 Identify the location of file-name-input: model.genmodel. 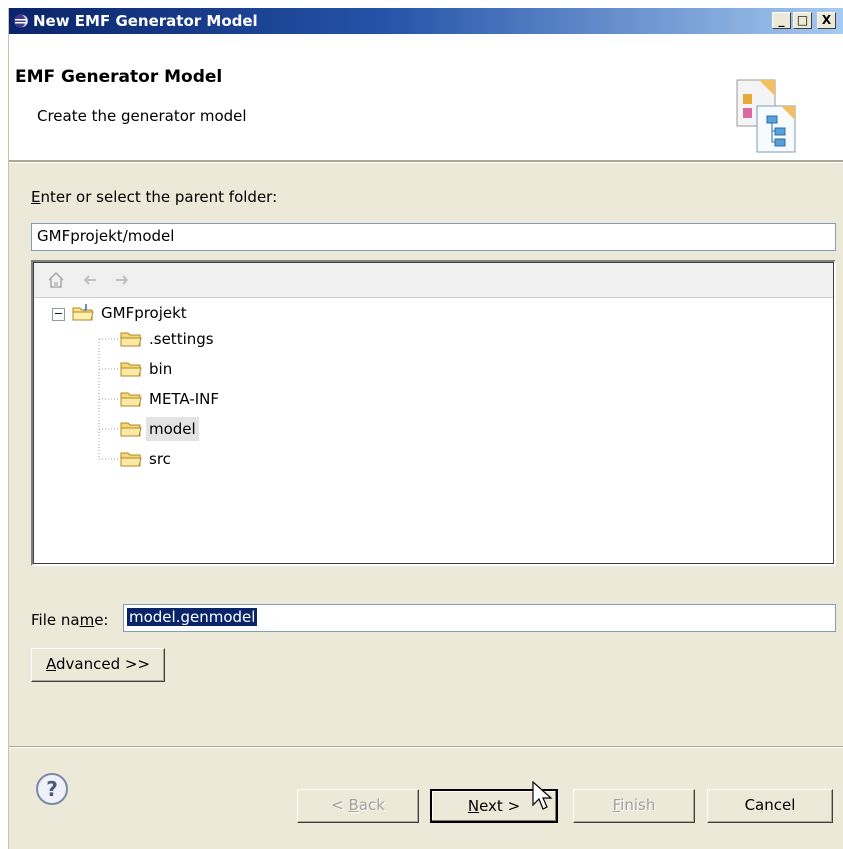
(479, 618).